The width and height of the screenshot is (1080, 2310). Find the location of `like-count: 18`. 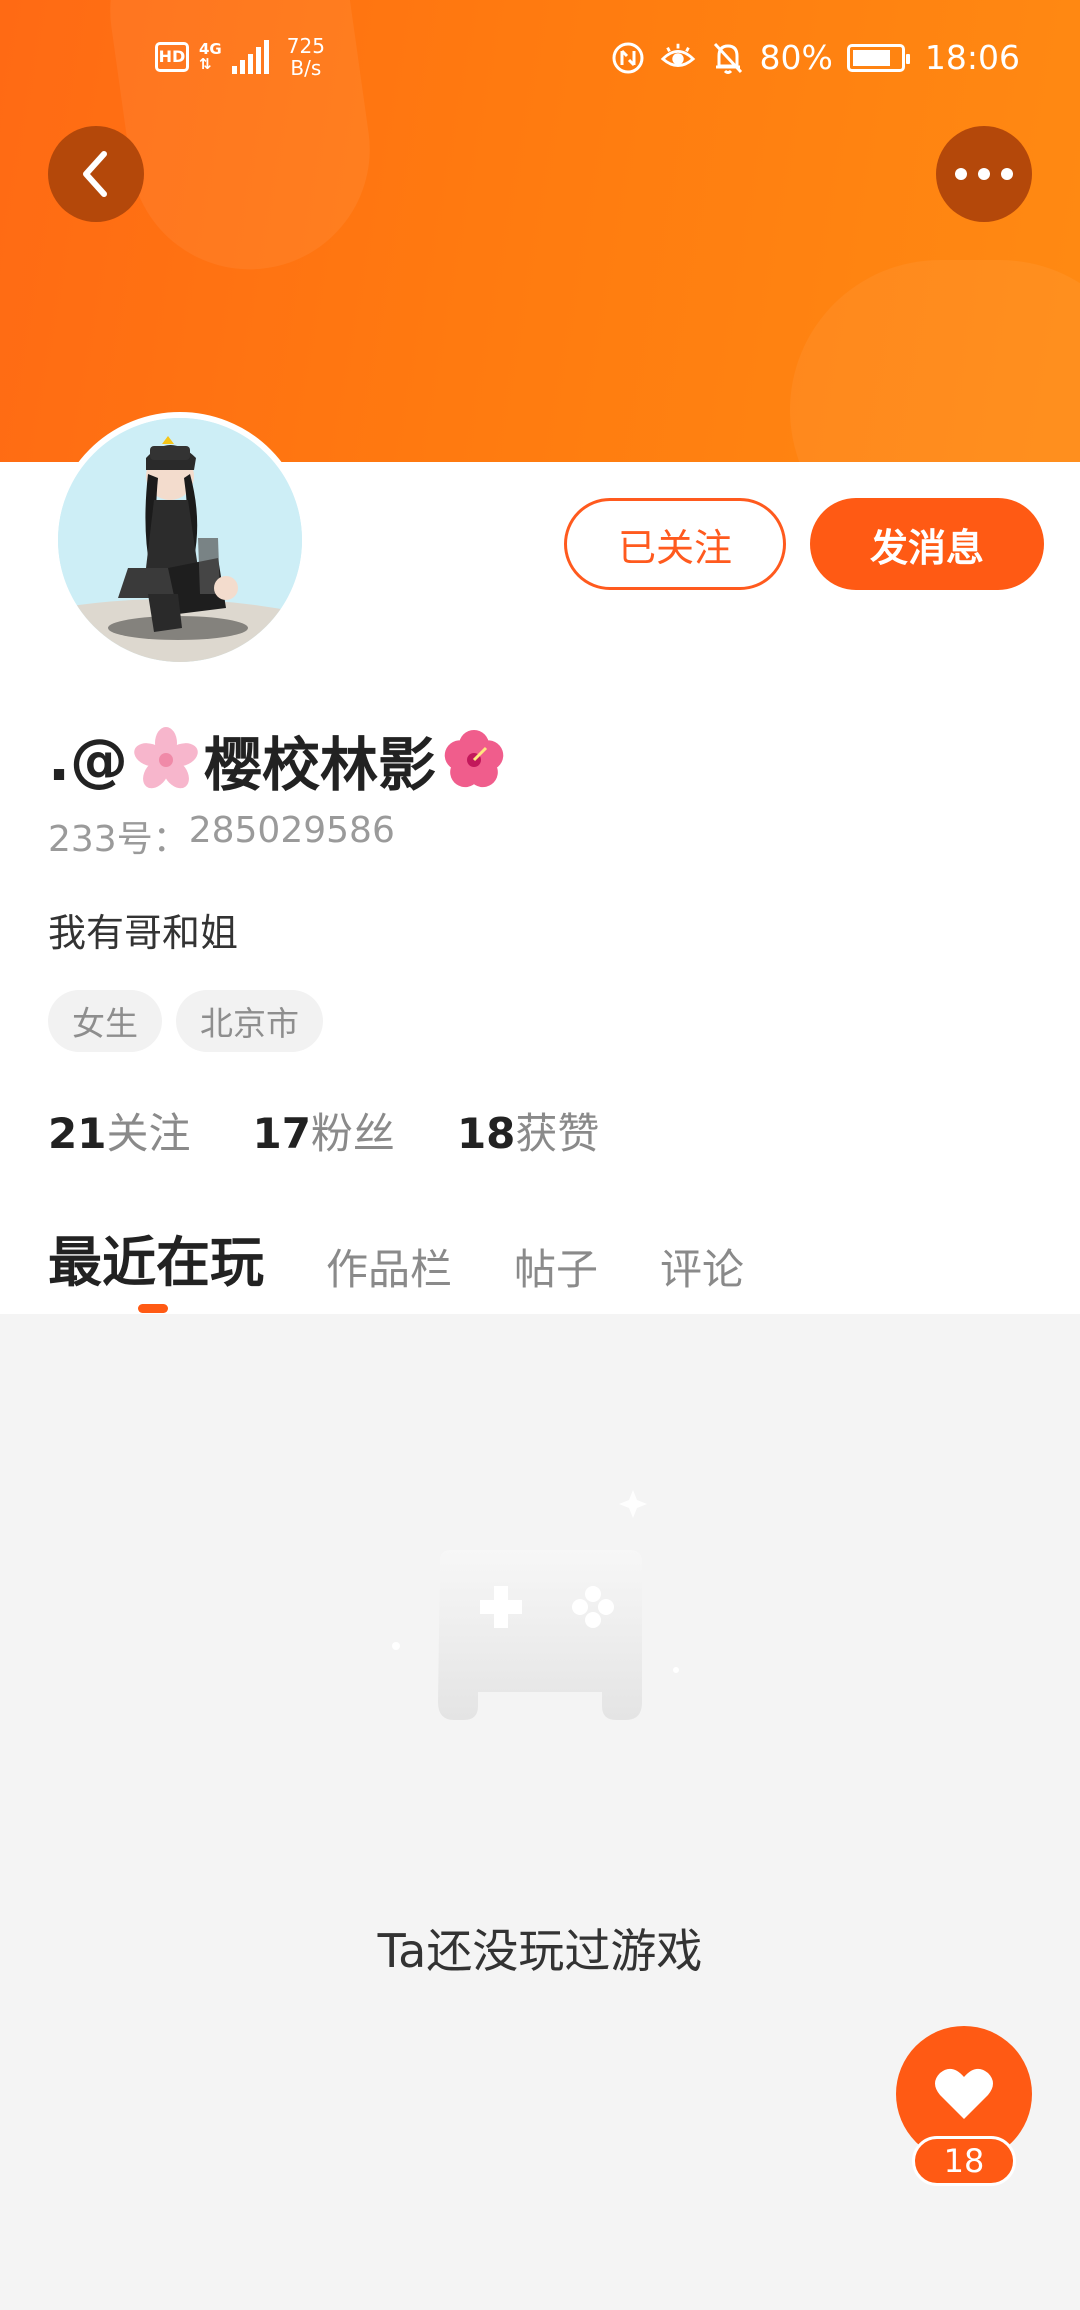

like-count: 18 is located at coordinates (964, 2161).